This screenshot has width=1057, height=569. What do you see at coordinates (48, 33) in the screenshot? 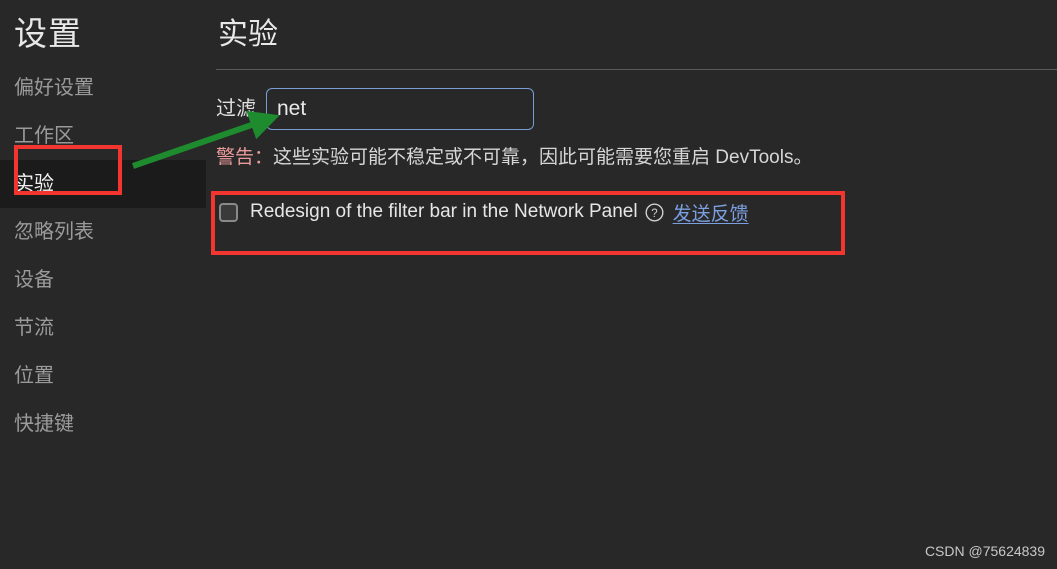
I see `sidebar-title: 设置` at bounding box center [48, 33].